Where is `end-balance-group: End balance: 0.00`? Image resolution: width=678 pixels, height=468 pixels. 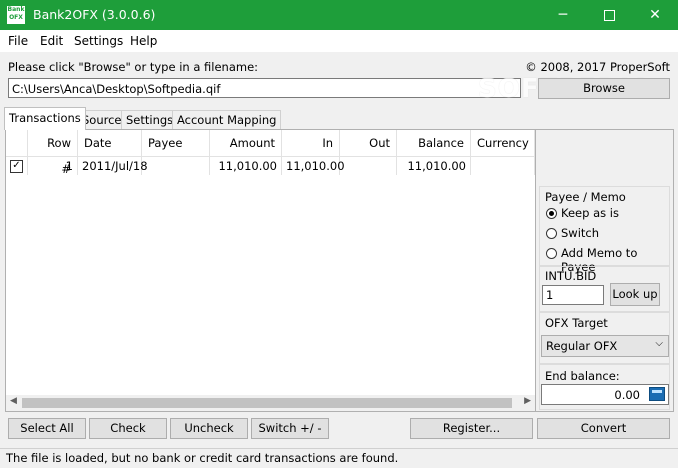 end-balance-group: End balance: 0.00 is located at coordinates (604, 387).